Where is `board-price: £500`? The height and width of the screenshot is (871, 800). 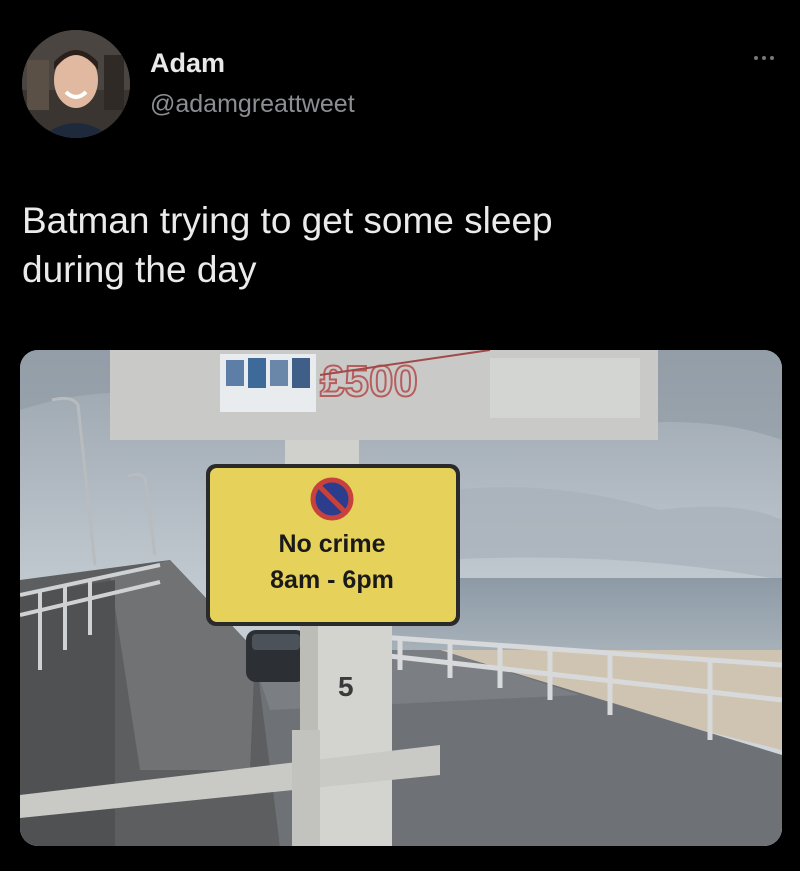
board-price: £500 is located at coordinates (369, 381).